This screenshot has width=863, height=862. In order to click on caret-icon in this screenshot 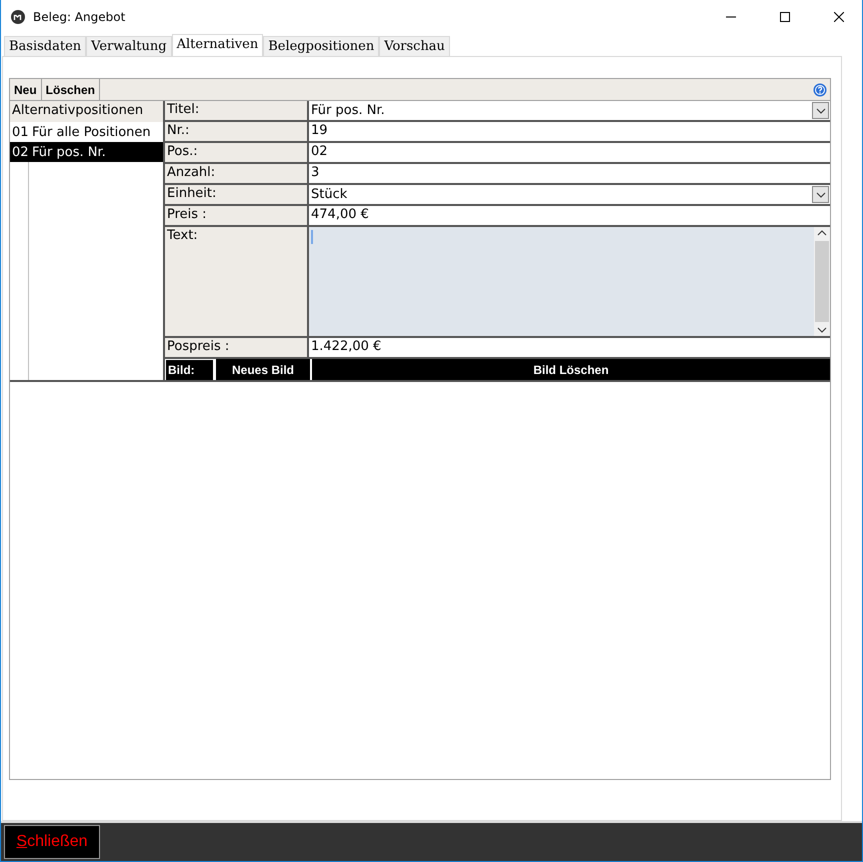, I will do `click(820, 194)`.